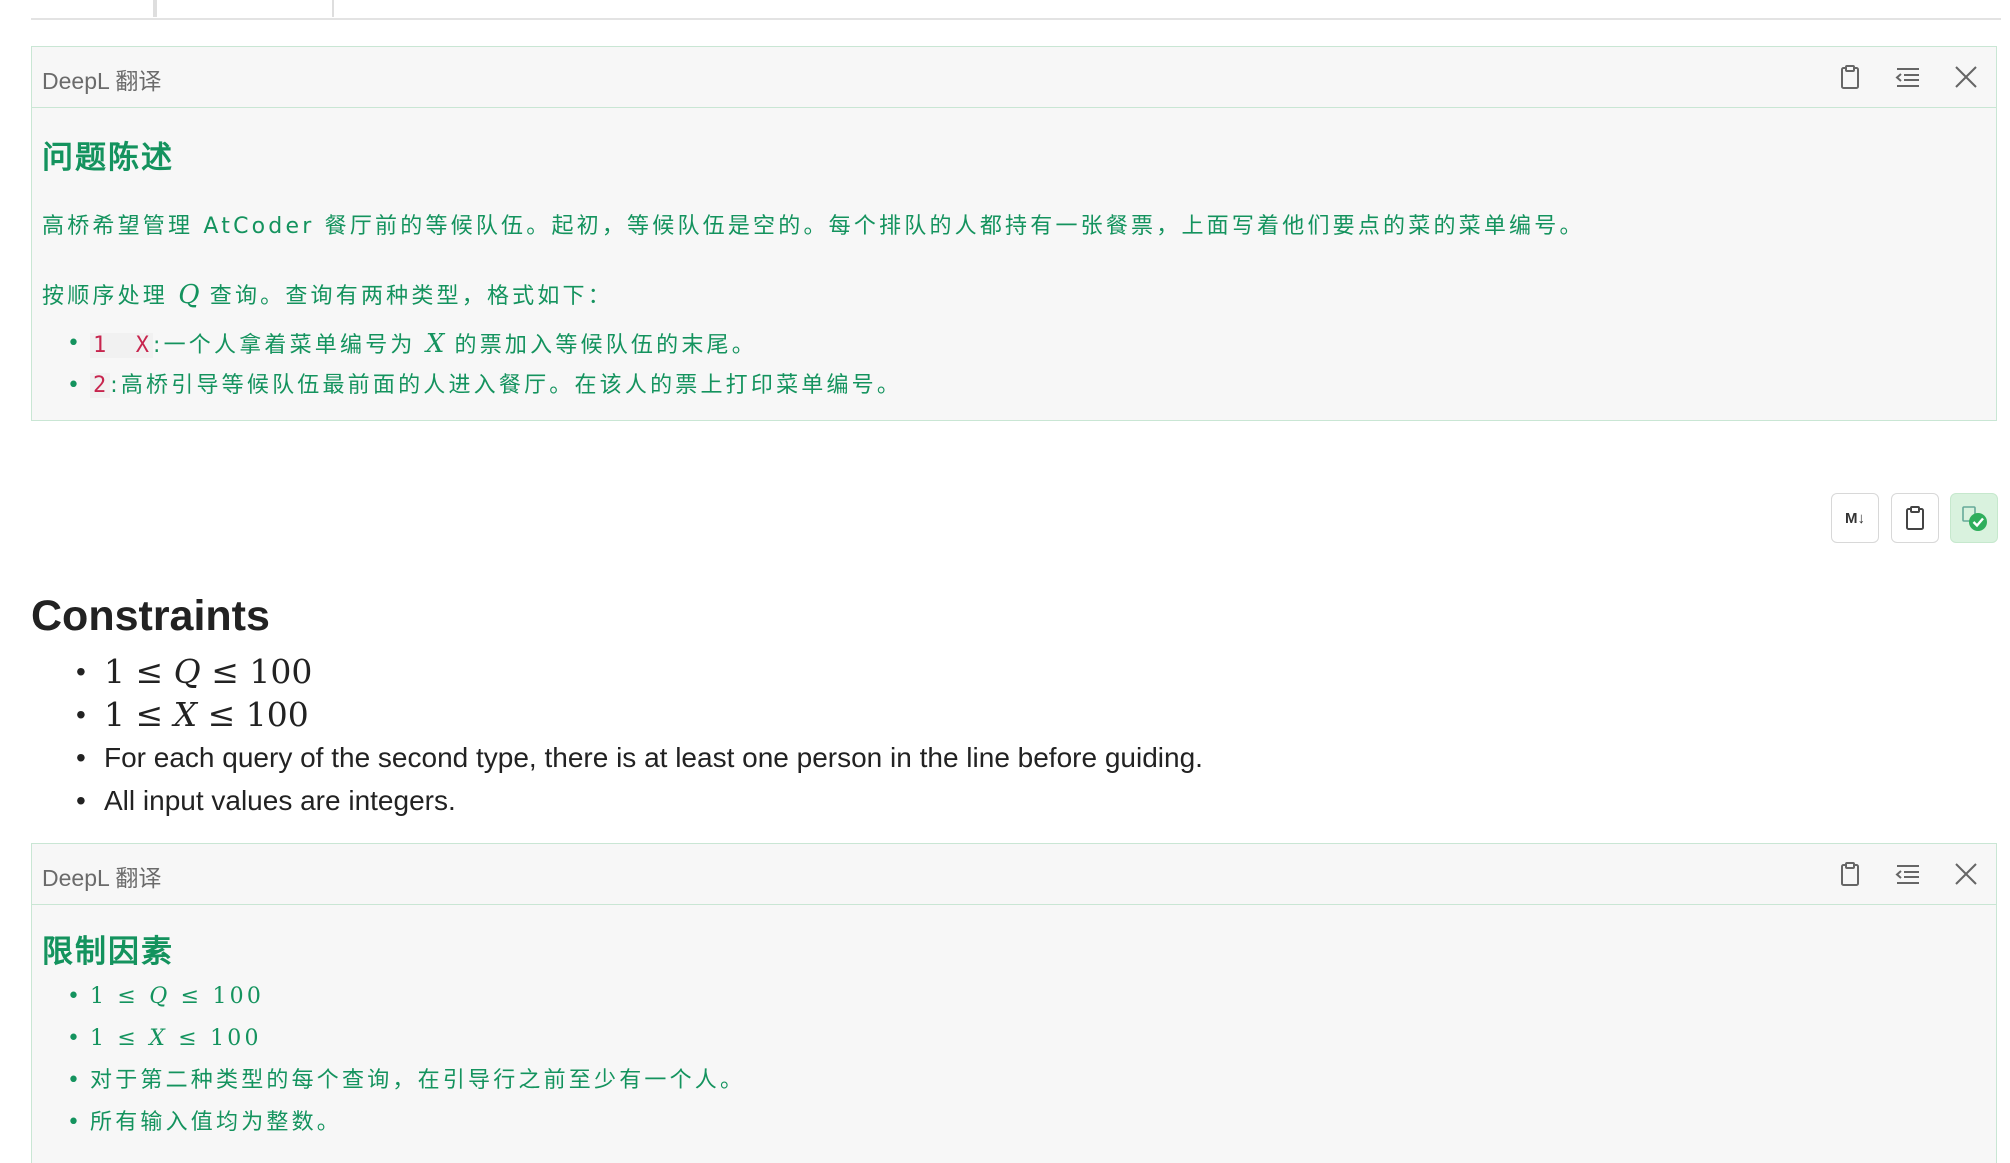  I want to click on list-item: 对于第二种类型的每个查询，在引导行之前至少有一个人。, so click(406, 1086).